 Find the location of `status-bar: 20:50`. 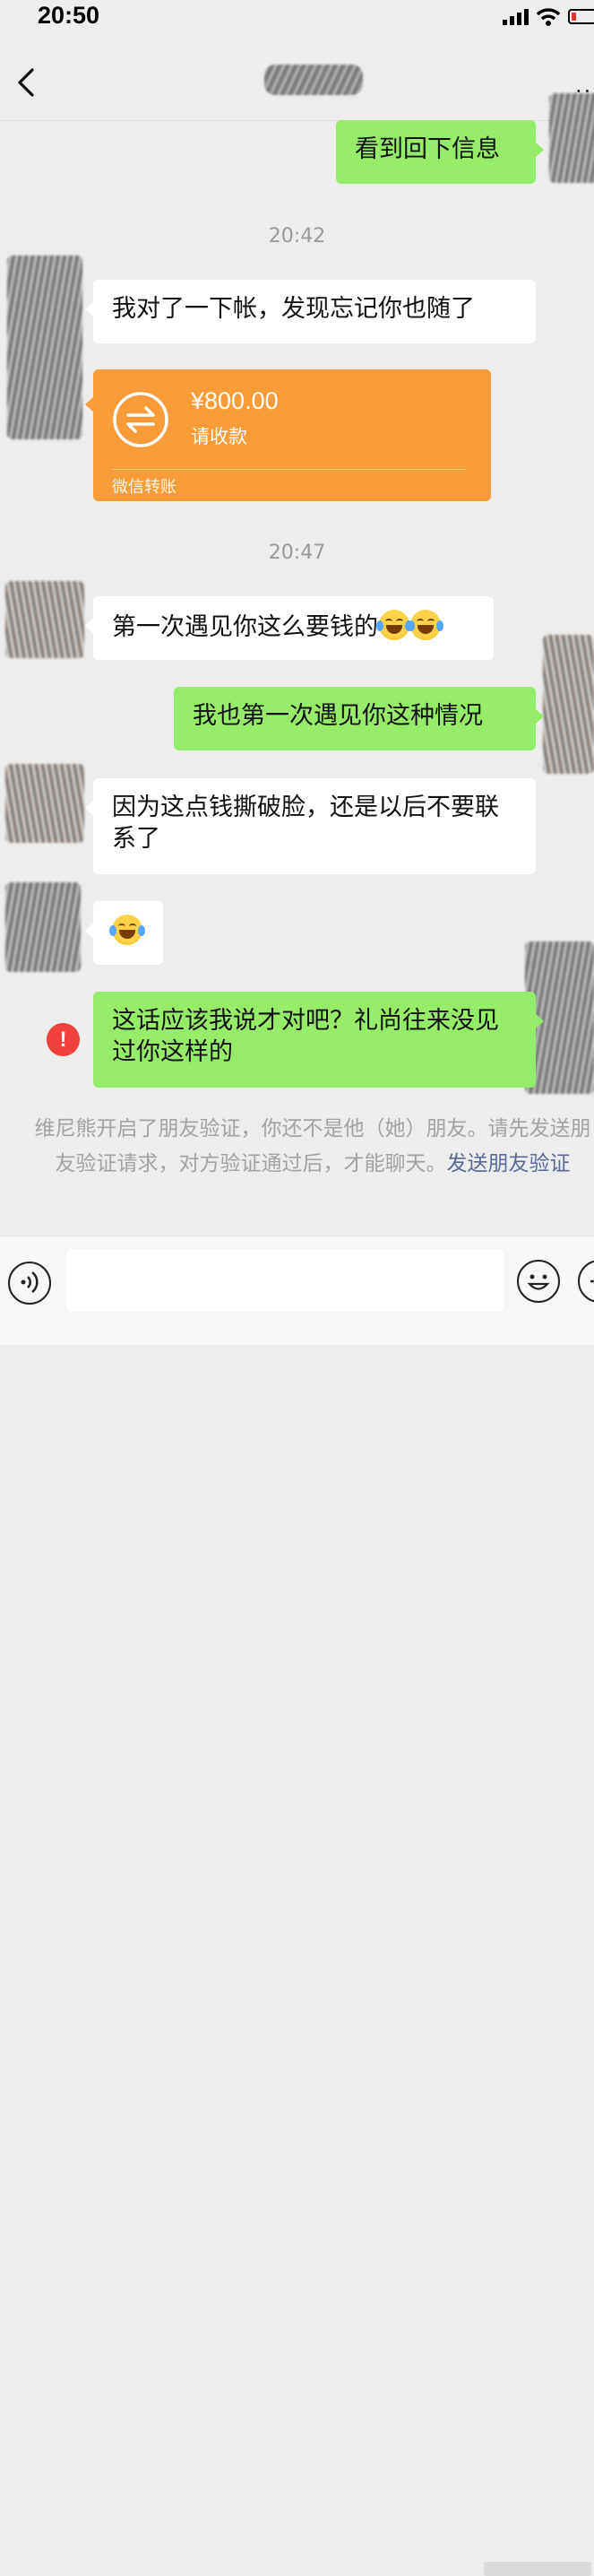

status-bar: 20:50 is located at coordinates (297, 18).